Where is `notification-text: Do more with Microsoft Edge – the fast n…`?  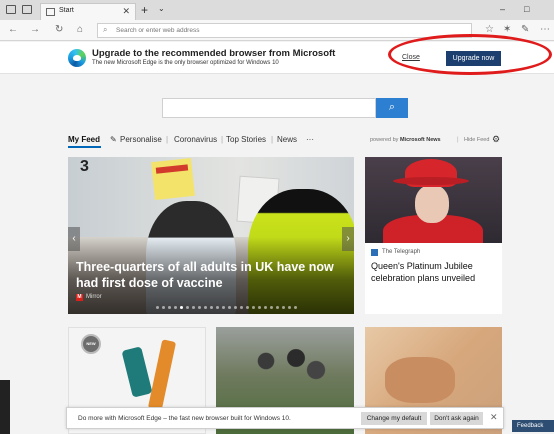 notification-text: Do more with Microsoft Edge – the fast n… is located at coordinates (184, 418).